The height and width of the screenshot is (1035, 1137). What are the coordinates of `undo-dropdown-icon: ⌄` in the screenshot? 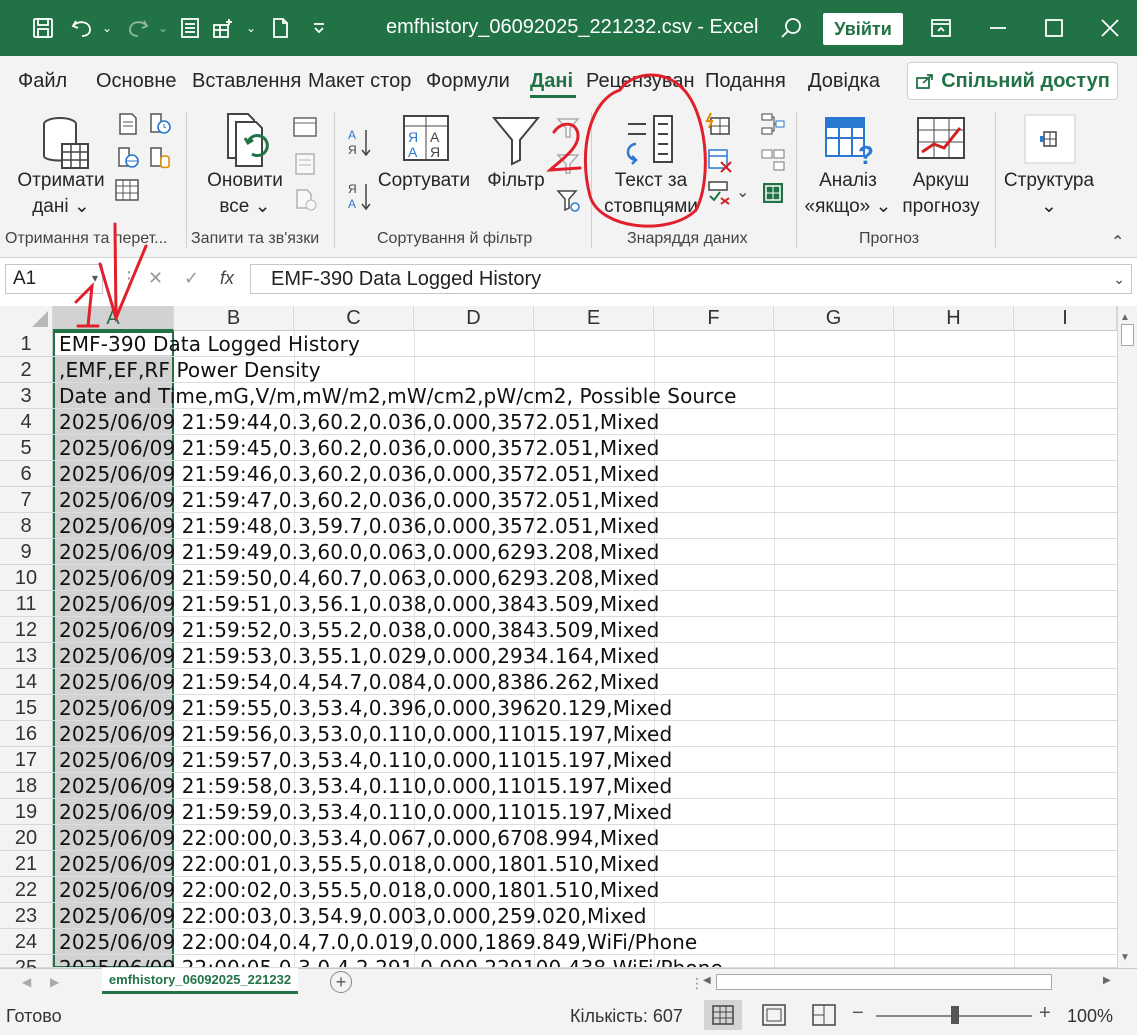 It's located at (107, 28).